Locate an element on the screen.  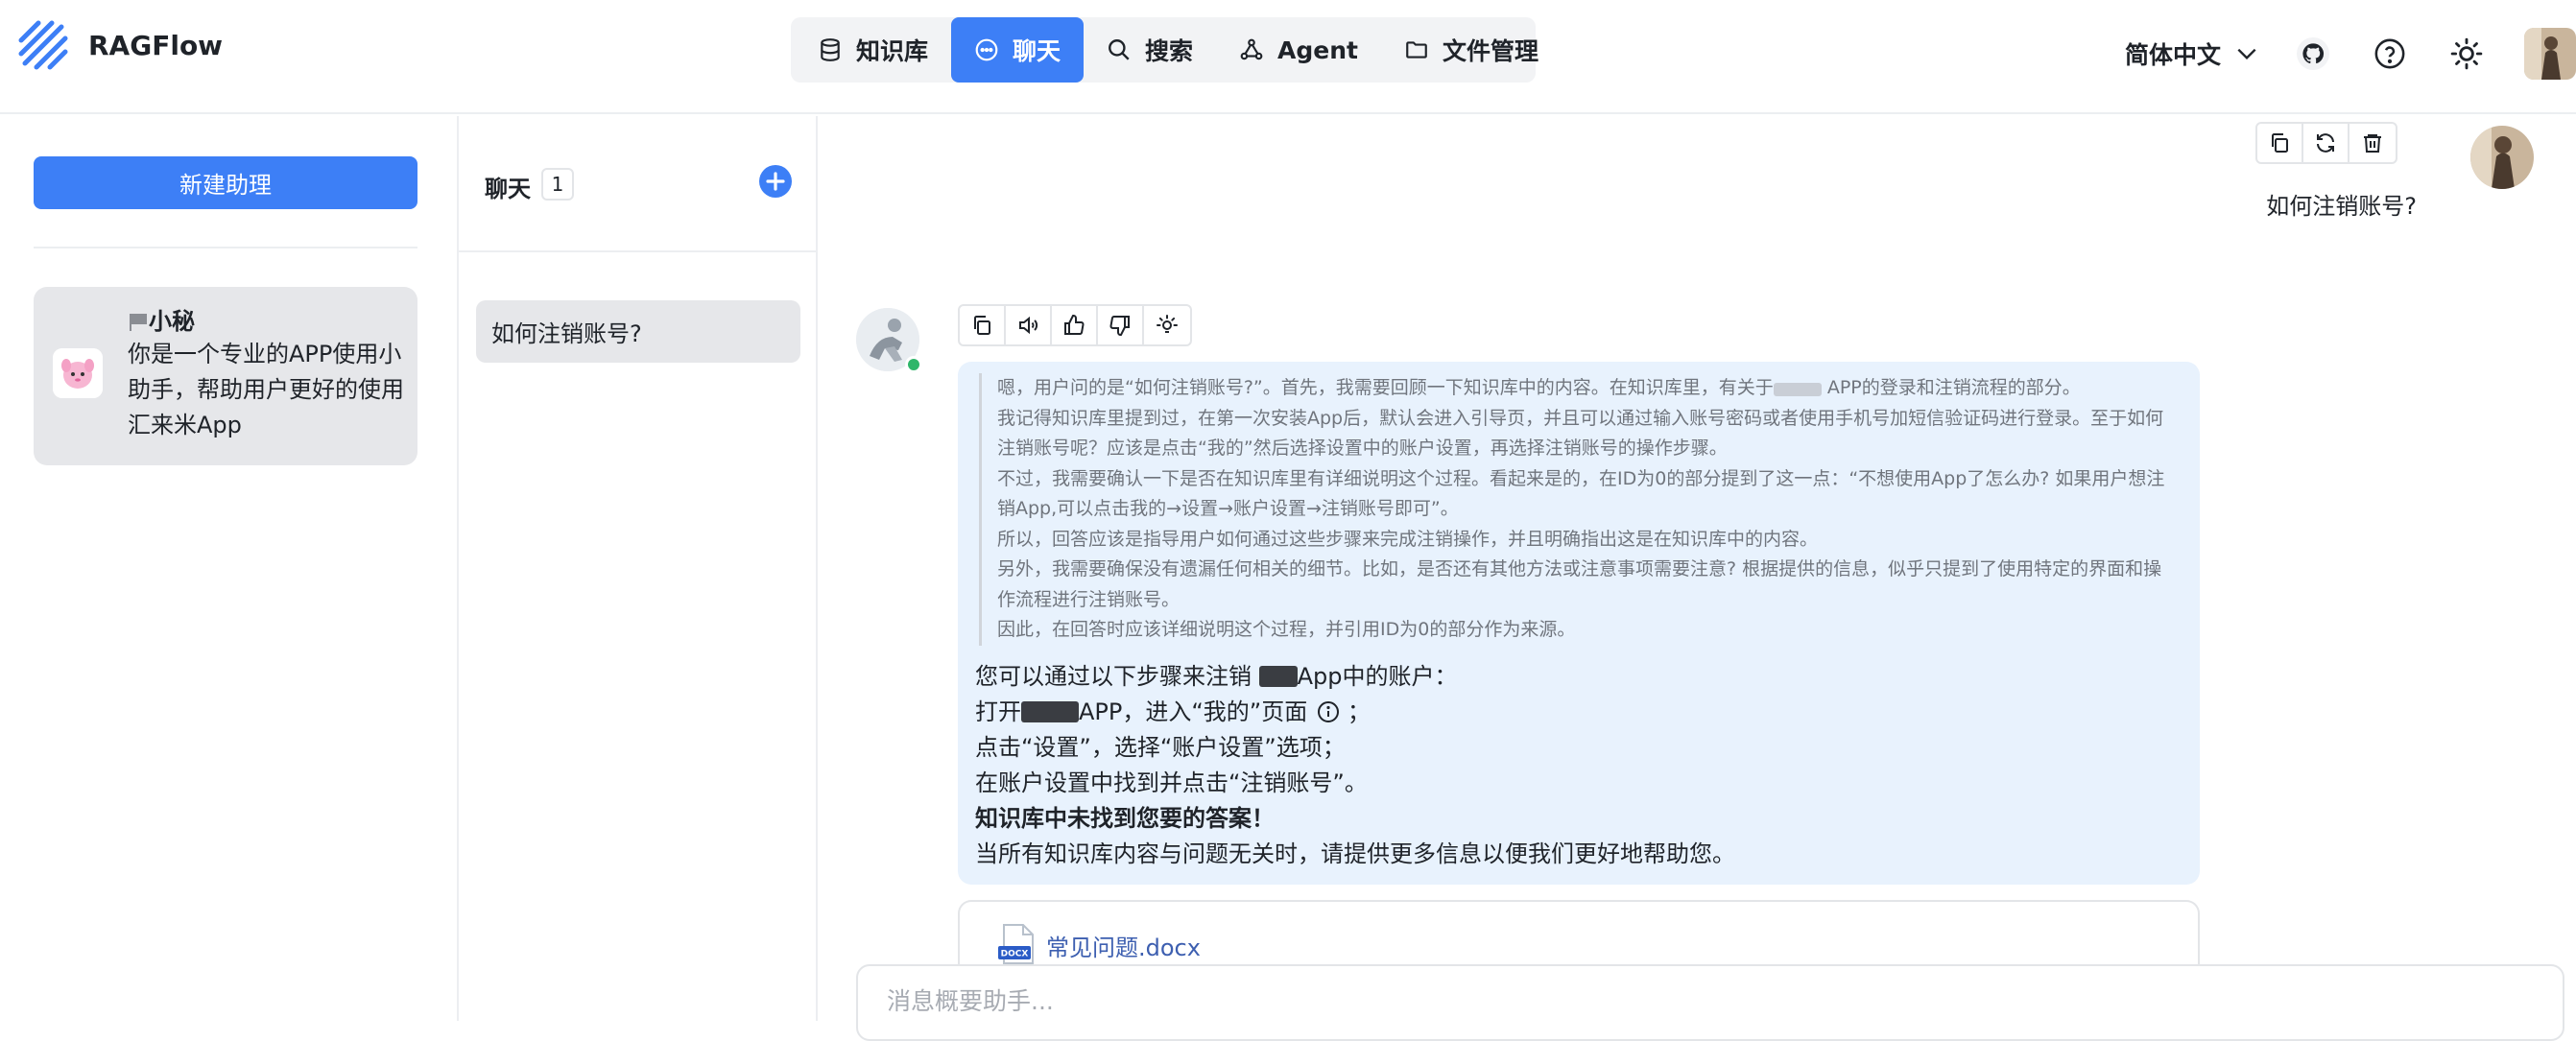
nav-search: 搜索 is located at coordinates (1150, 50).